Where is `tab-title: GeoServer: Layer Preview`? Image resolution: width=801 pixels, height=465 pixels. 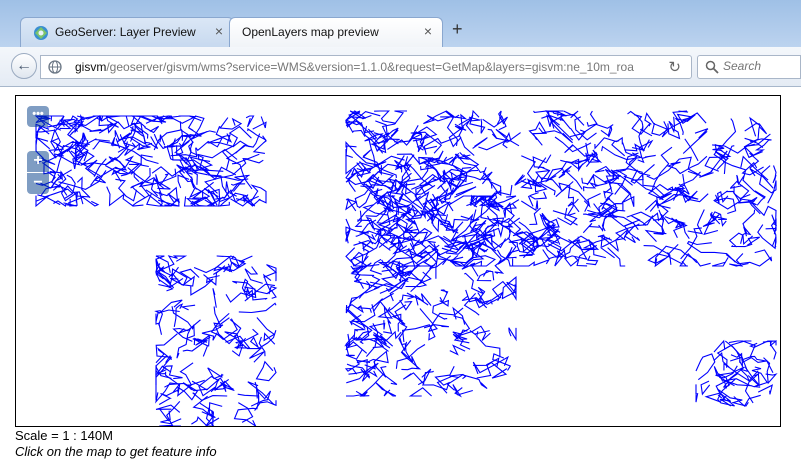
tab-title: GeoServer: Layer Preview is located at coordinates (125, 32).